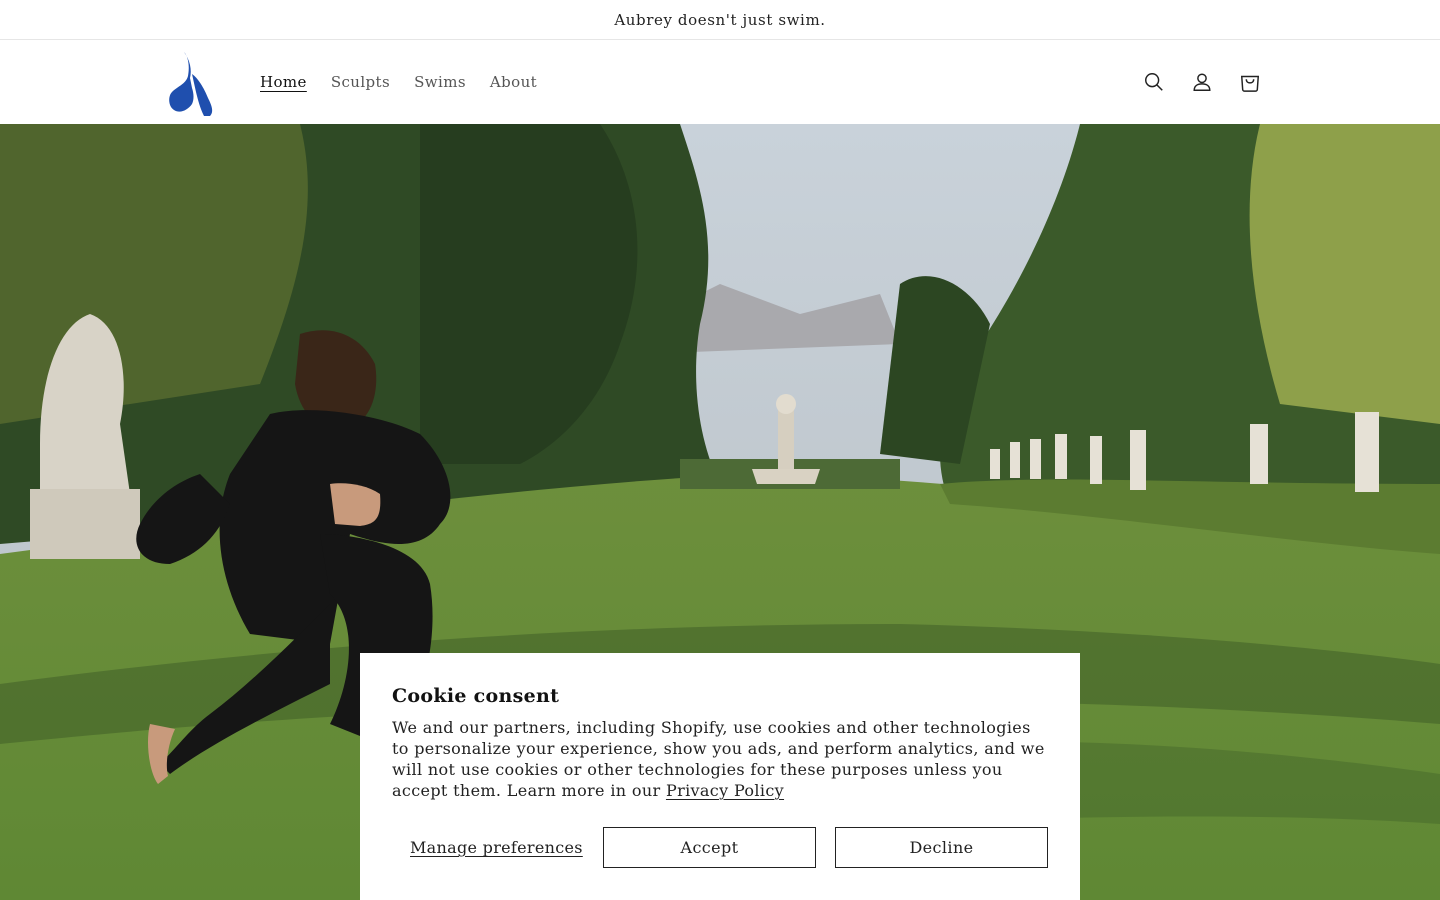 Image resolution: width=1440 pixels, height=900 pixels. I want to click on nav-sculpts: Sculpts, so click(360, 82).